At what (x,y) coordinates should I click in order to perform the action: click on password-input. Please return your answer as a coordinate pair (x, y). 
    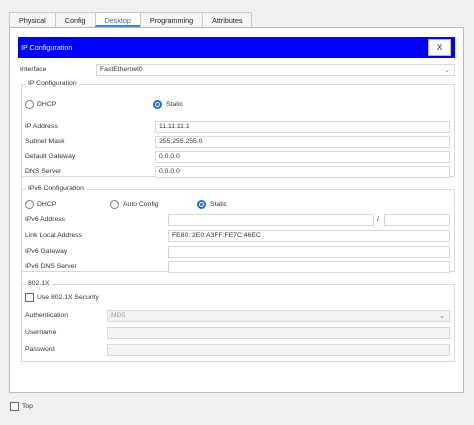
    Looking at the image, I should click on (278, 350).